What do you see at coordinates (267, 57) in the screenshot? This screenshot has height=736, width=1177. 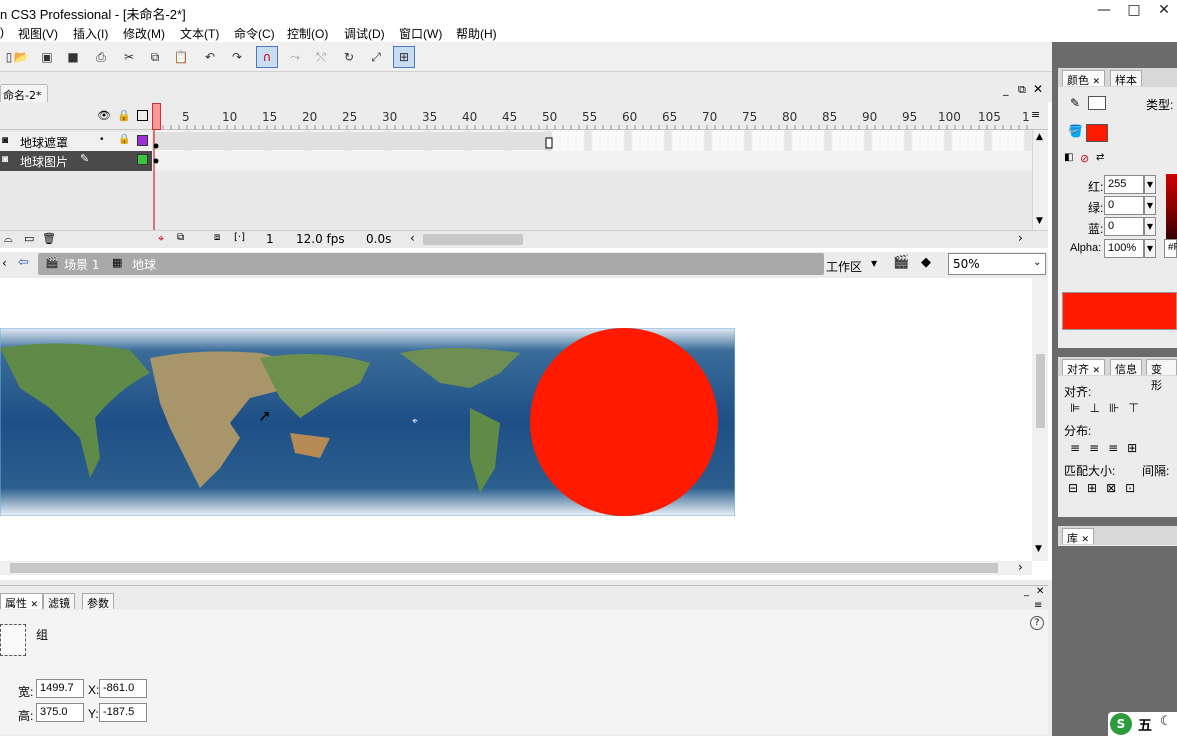 I see `snap-magnet-icon: ∩` at bounding box center [267, 57].